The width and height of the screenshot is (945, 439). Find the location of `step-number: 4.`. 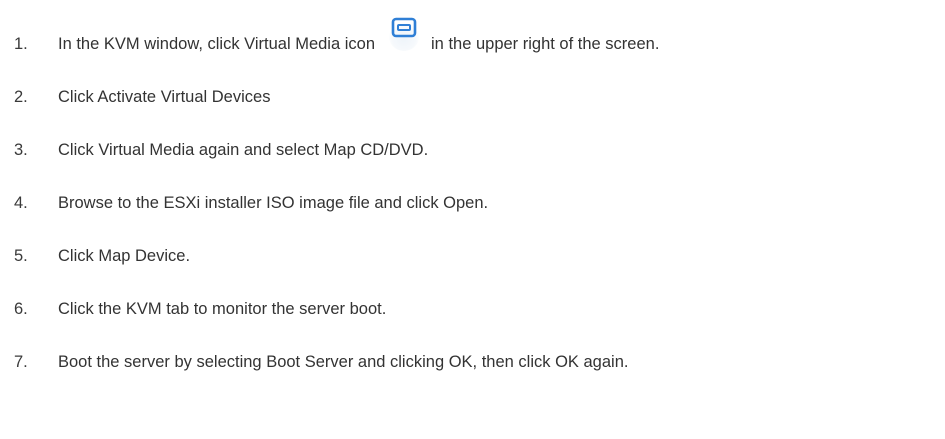

step-number: 4. is located at coordinates (21, 202).